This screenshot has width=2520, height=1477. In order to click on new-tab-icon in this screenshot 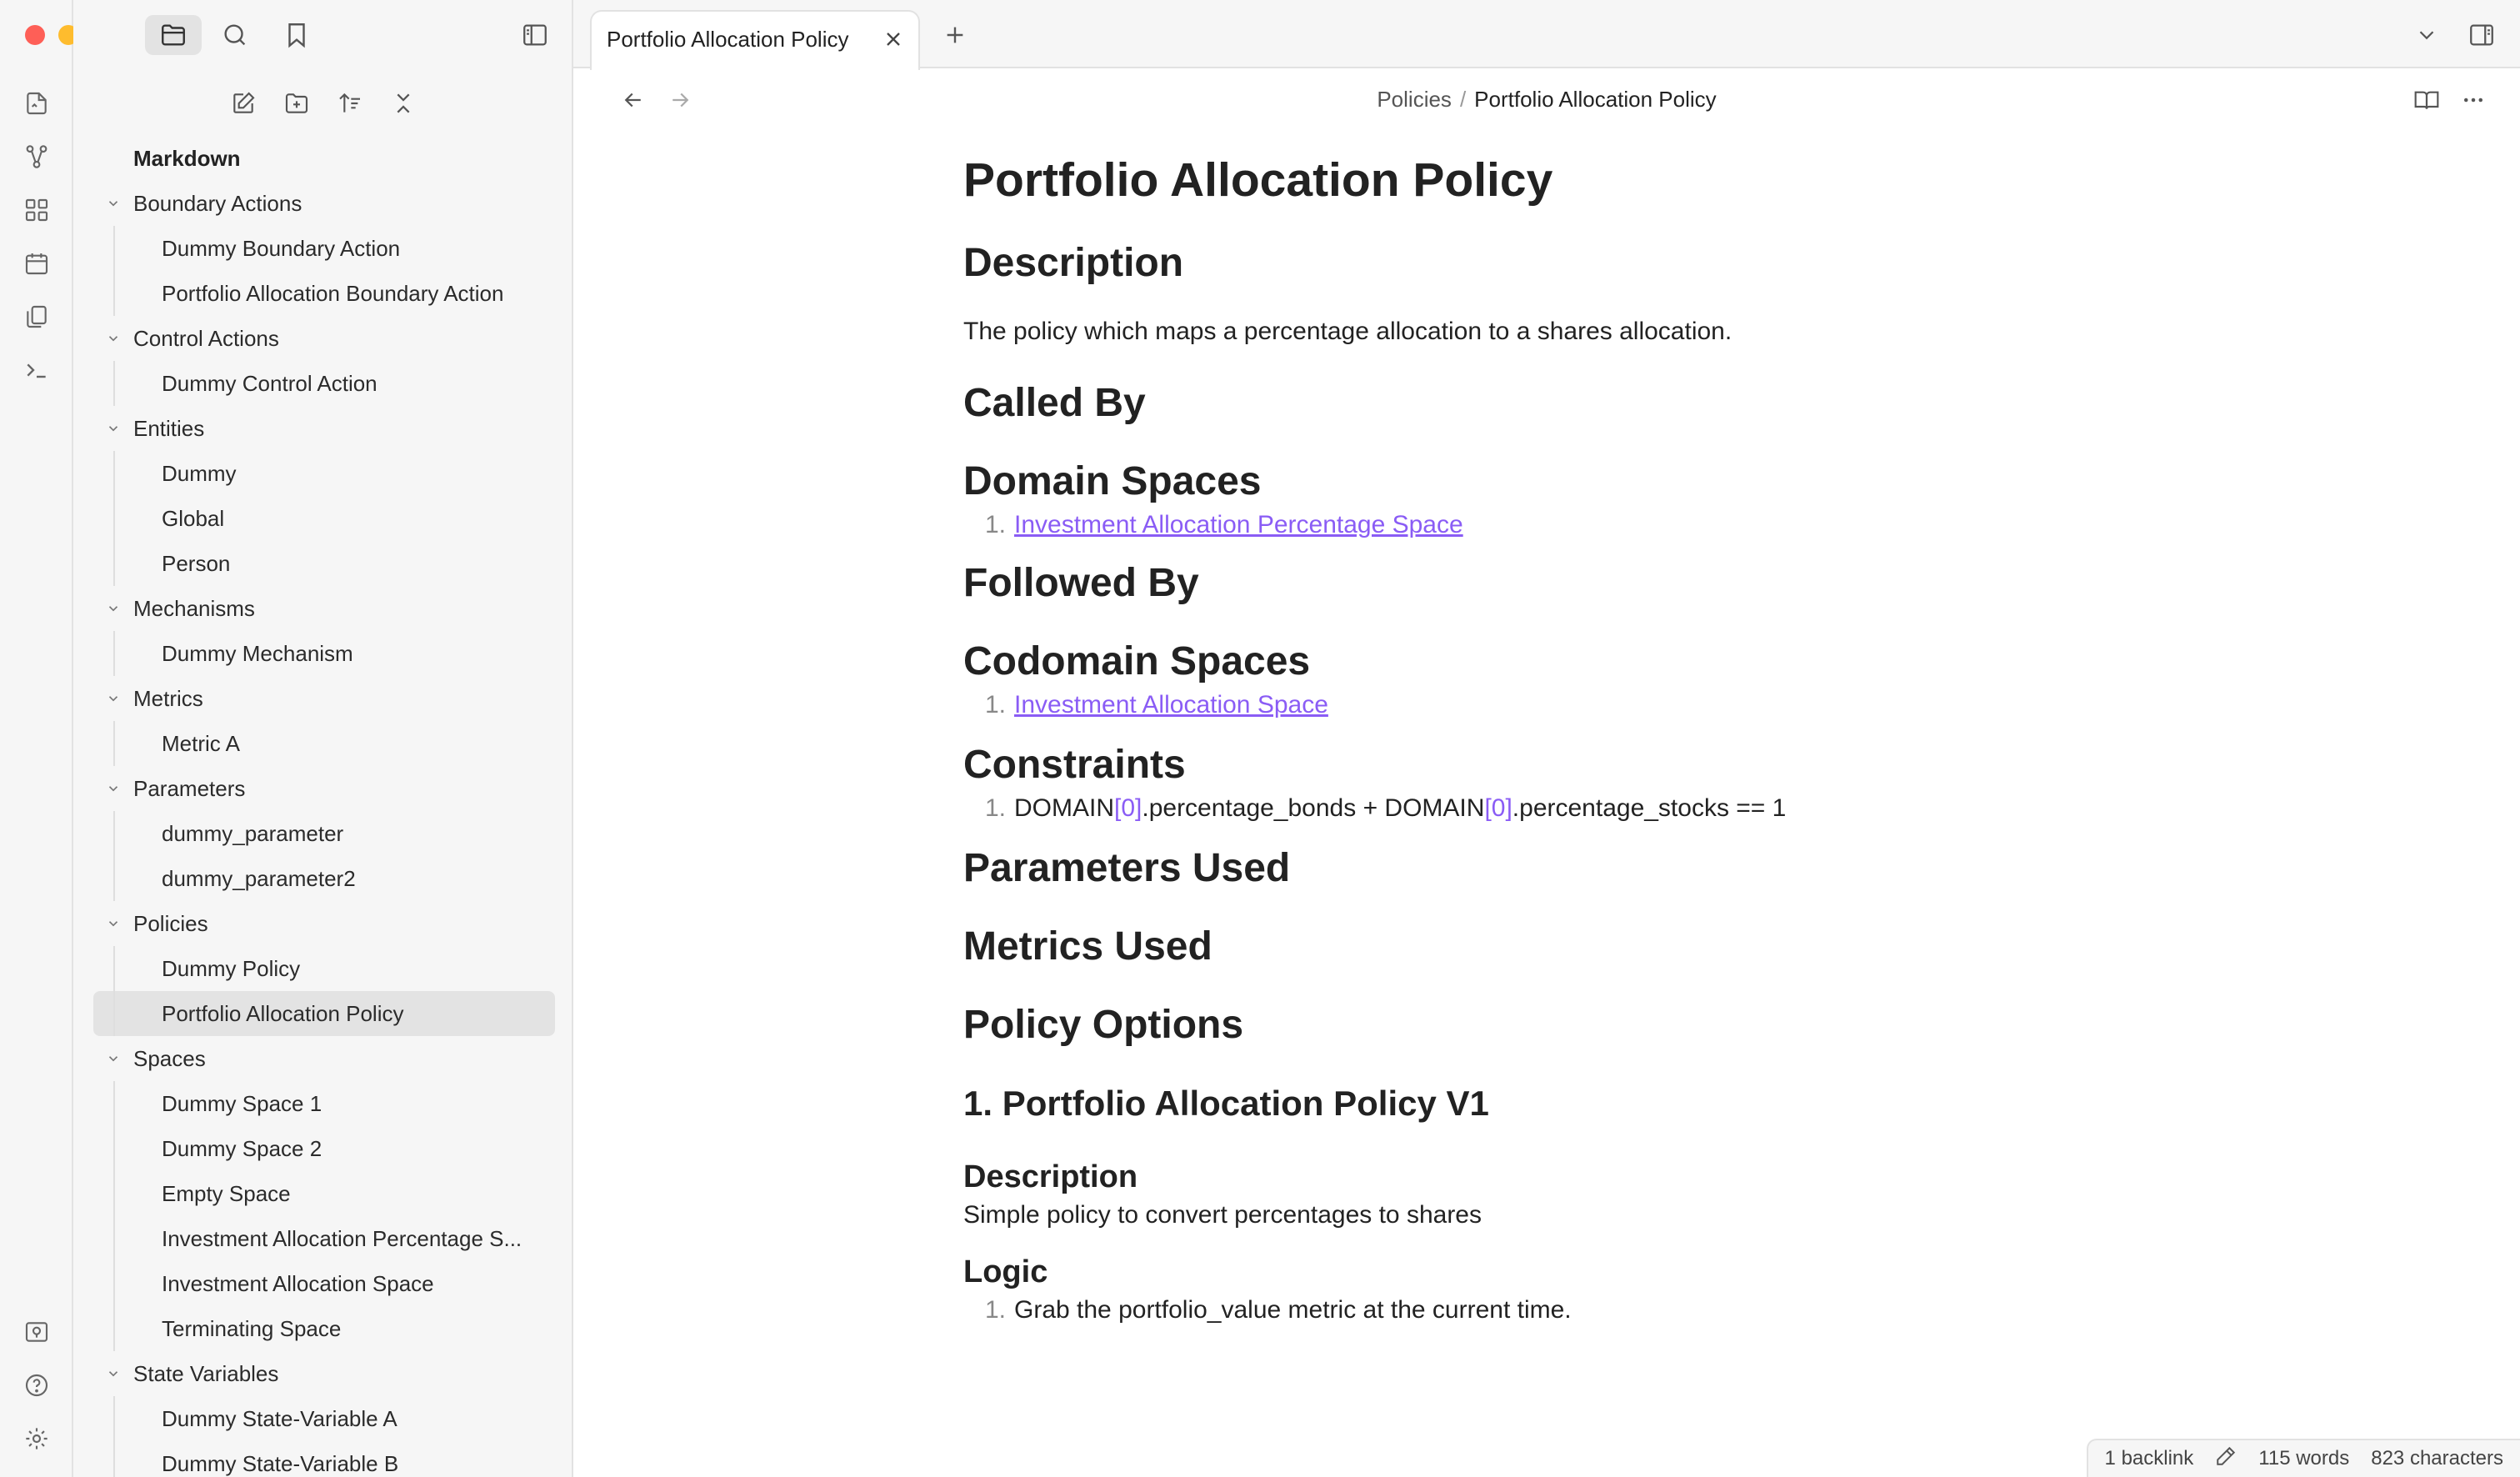, I will do `click(955, 35)`.